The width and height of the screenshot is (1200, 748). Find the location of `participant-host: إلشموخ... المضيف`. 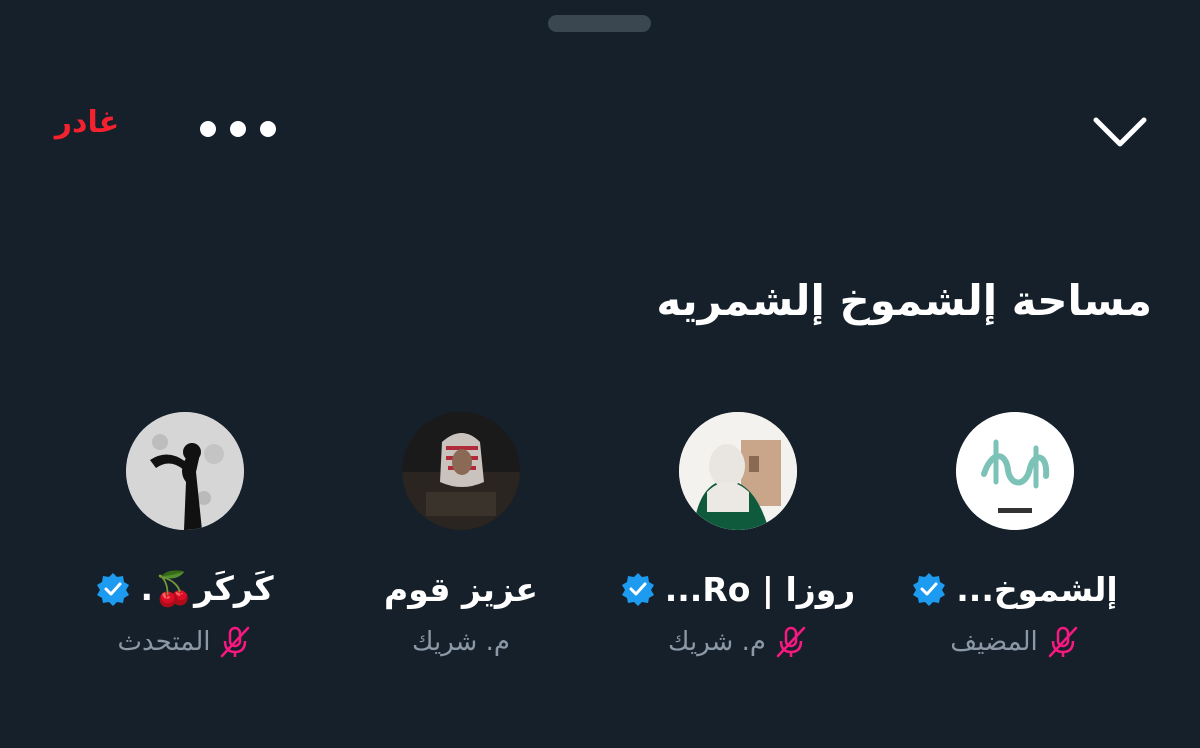

participant-host: إلشموخ... المضيف is located at coordinates (1015, 537).